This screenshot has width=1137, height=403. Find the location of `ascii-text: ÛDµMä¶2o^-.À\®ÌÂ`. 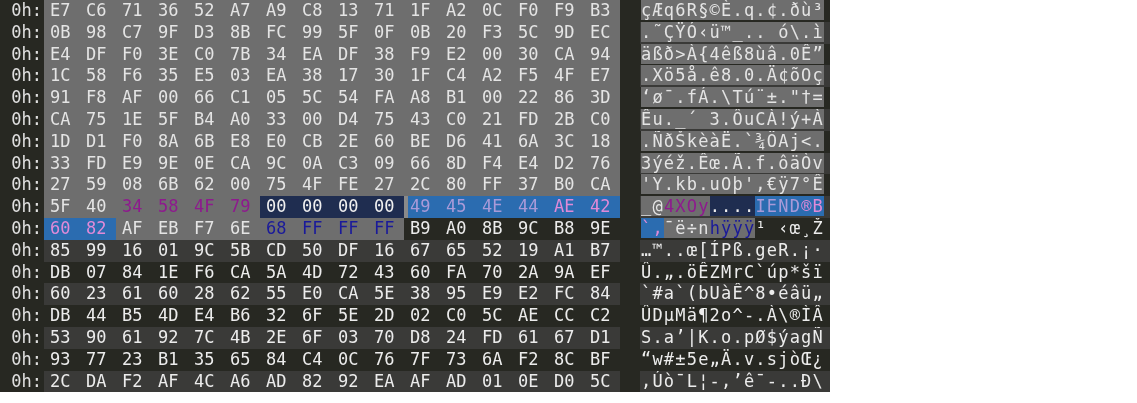

ascii-text: ÛDµMä¶2o^-.À\®ÌÂ is located at coordinates (732, 315).